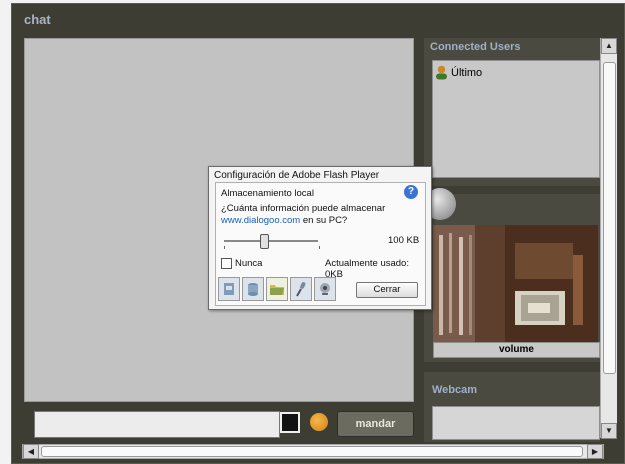 The width and height of the screenshot is (625, 464). I want to click on microphone-tab-icon, so click(301, 289).